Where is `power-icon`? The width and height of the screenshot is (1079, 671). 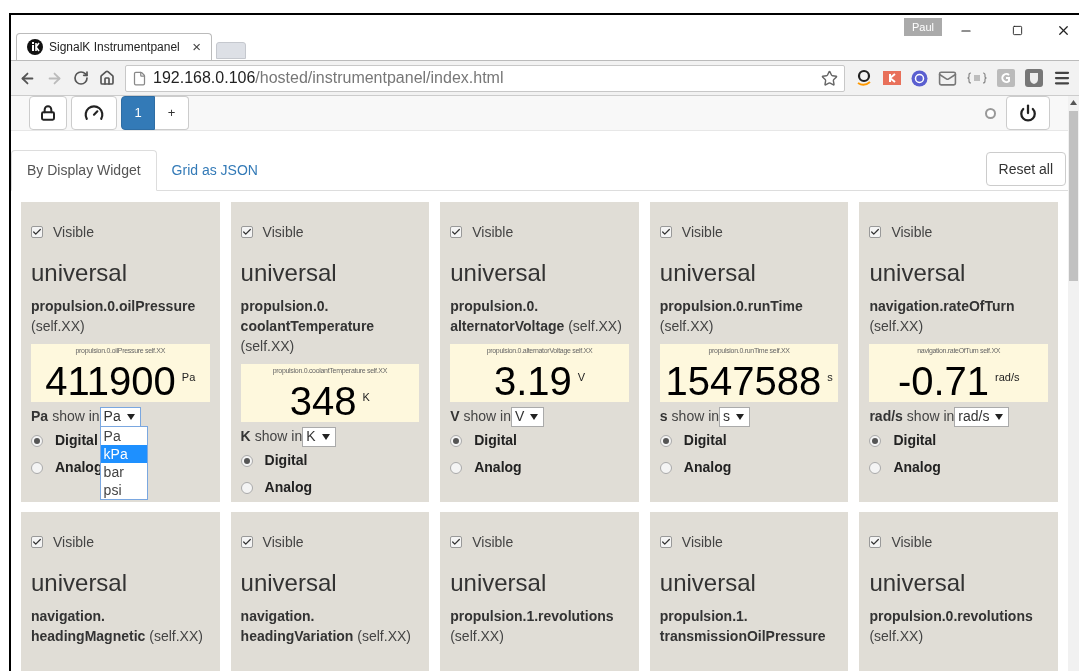 power-icon is located at coordinates (1028, 113).